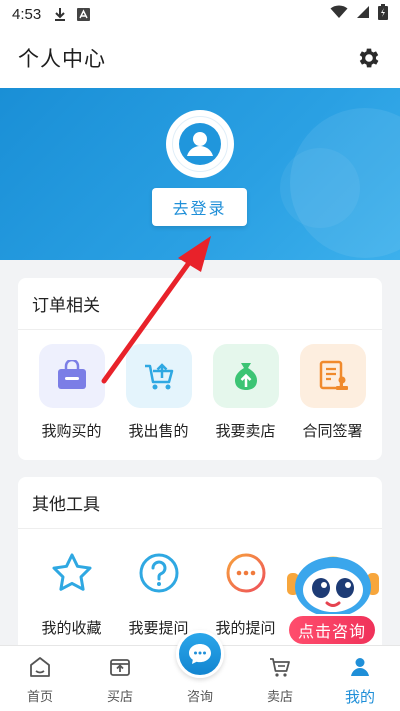  I want to click on cart-upload-icon, so click(158, 376).